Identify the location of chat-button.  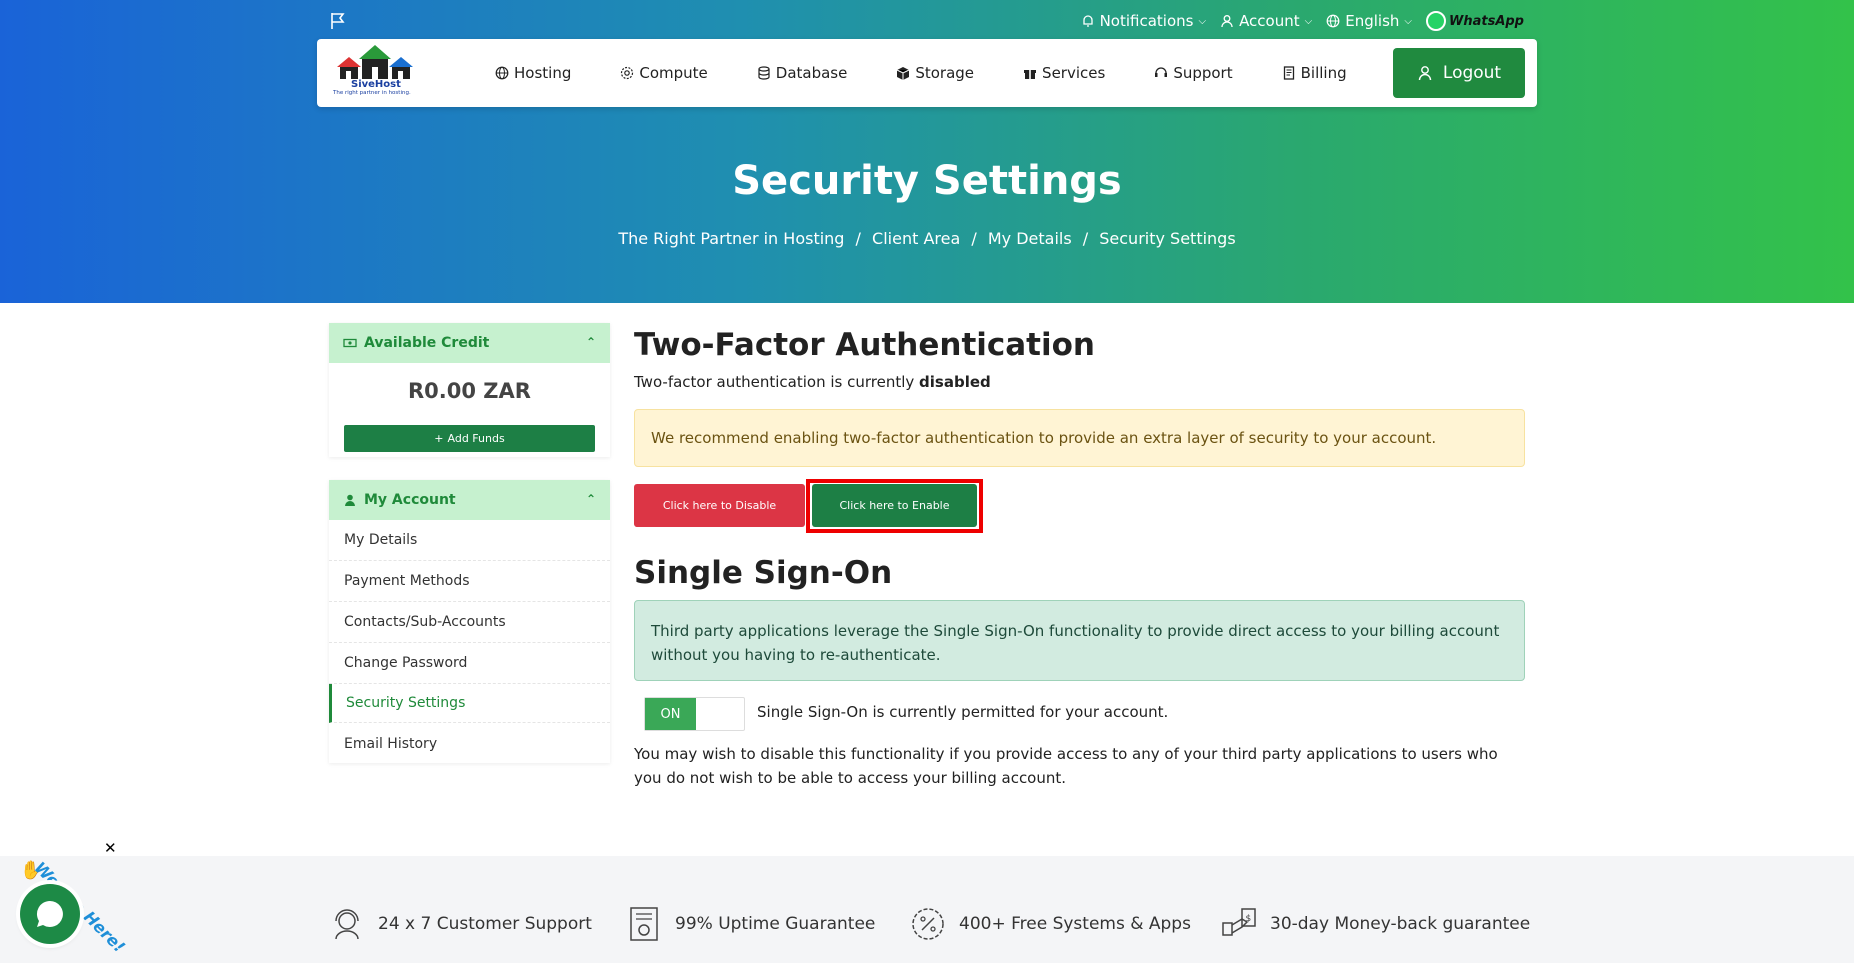
(50, 914).